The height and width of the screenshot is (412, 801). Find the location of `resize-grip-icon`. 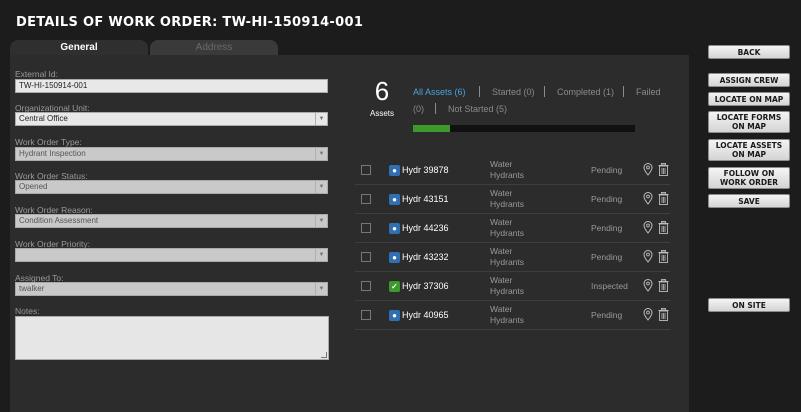

resize-grip-icon is located at coordinates (324, 355).